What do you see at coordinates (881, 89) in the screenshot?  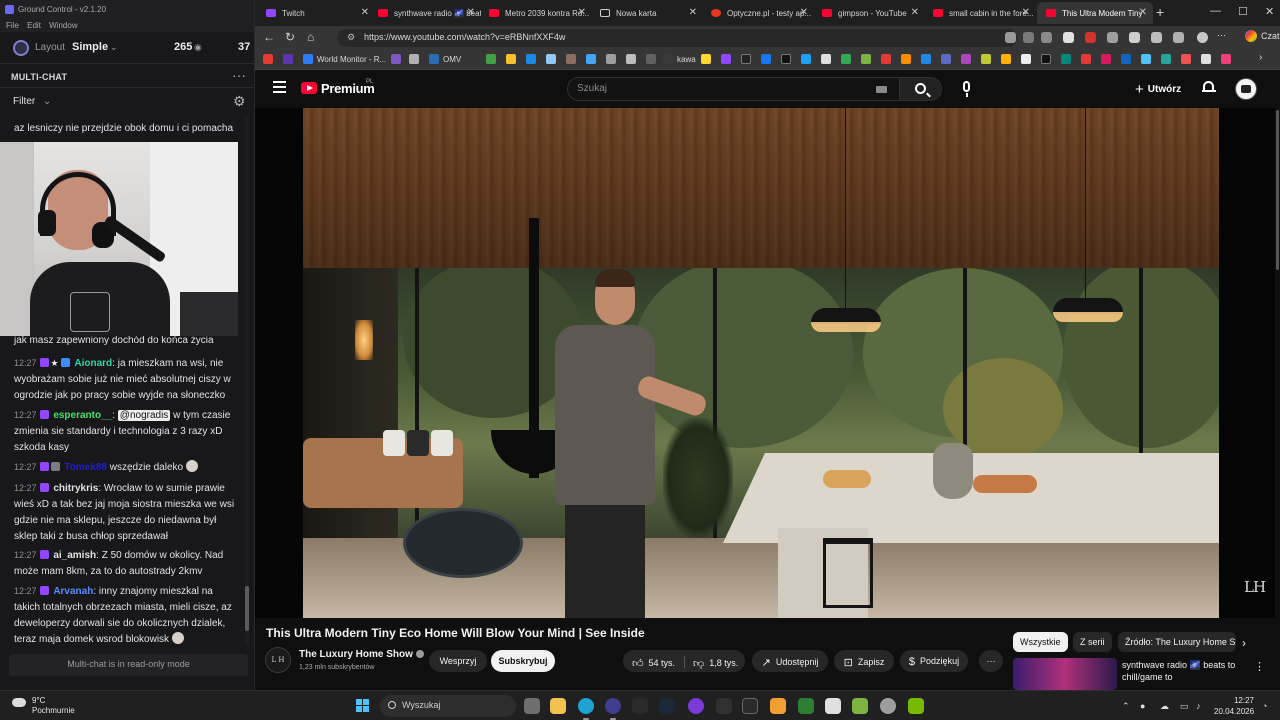 I see `keyboard-icon` at bounding box center [881, 89].